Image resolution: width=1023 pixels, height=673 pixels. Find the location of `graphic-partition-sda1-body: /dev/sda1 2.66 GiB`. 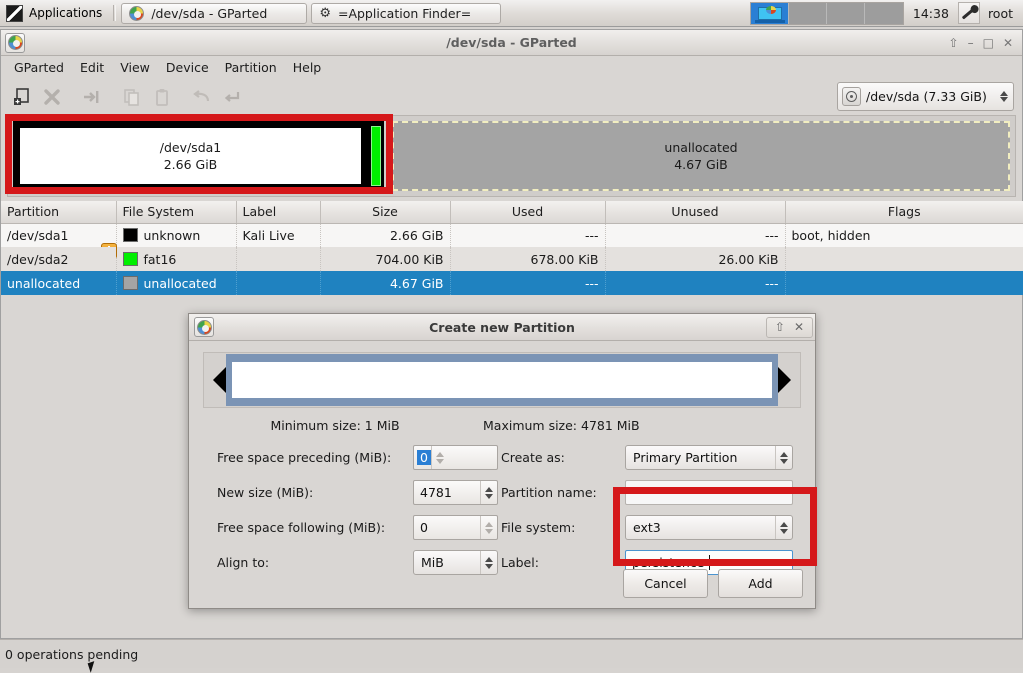

graphic-partition-sda1-body: /dev/sda1 2.66 GiB is located at coordinates (190, 156).